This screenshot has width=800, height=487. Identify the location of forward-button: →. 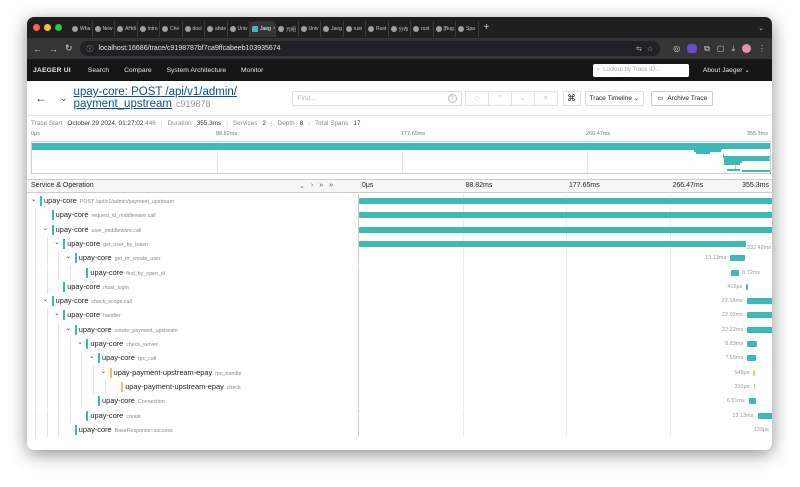
(53, 49).